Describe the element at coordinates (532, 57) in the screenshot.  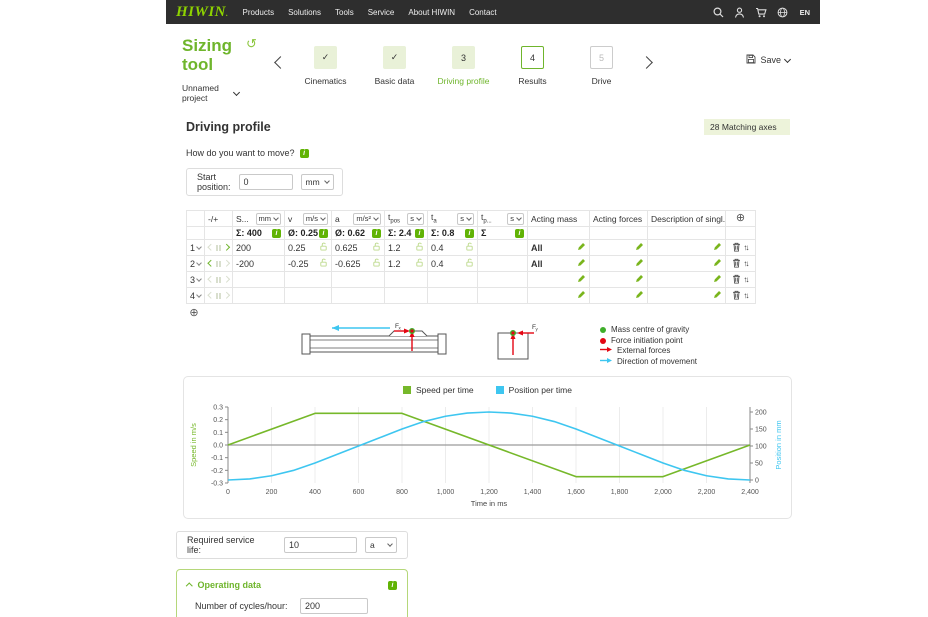
I see `step-box: 4` at that location.